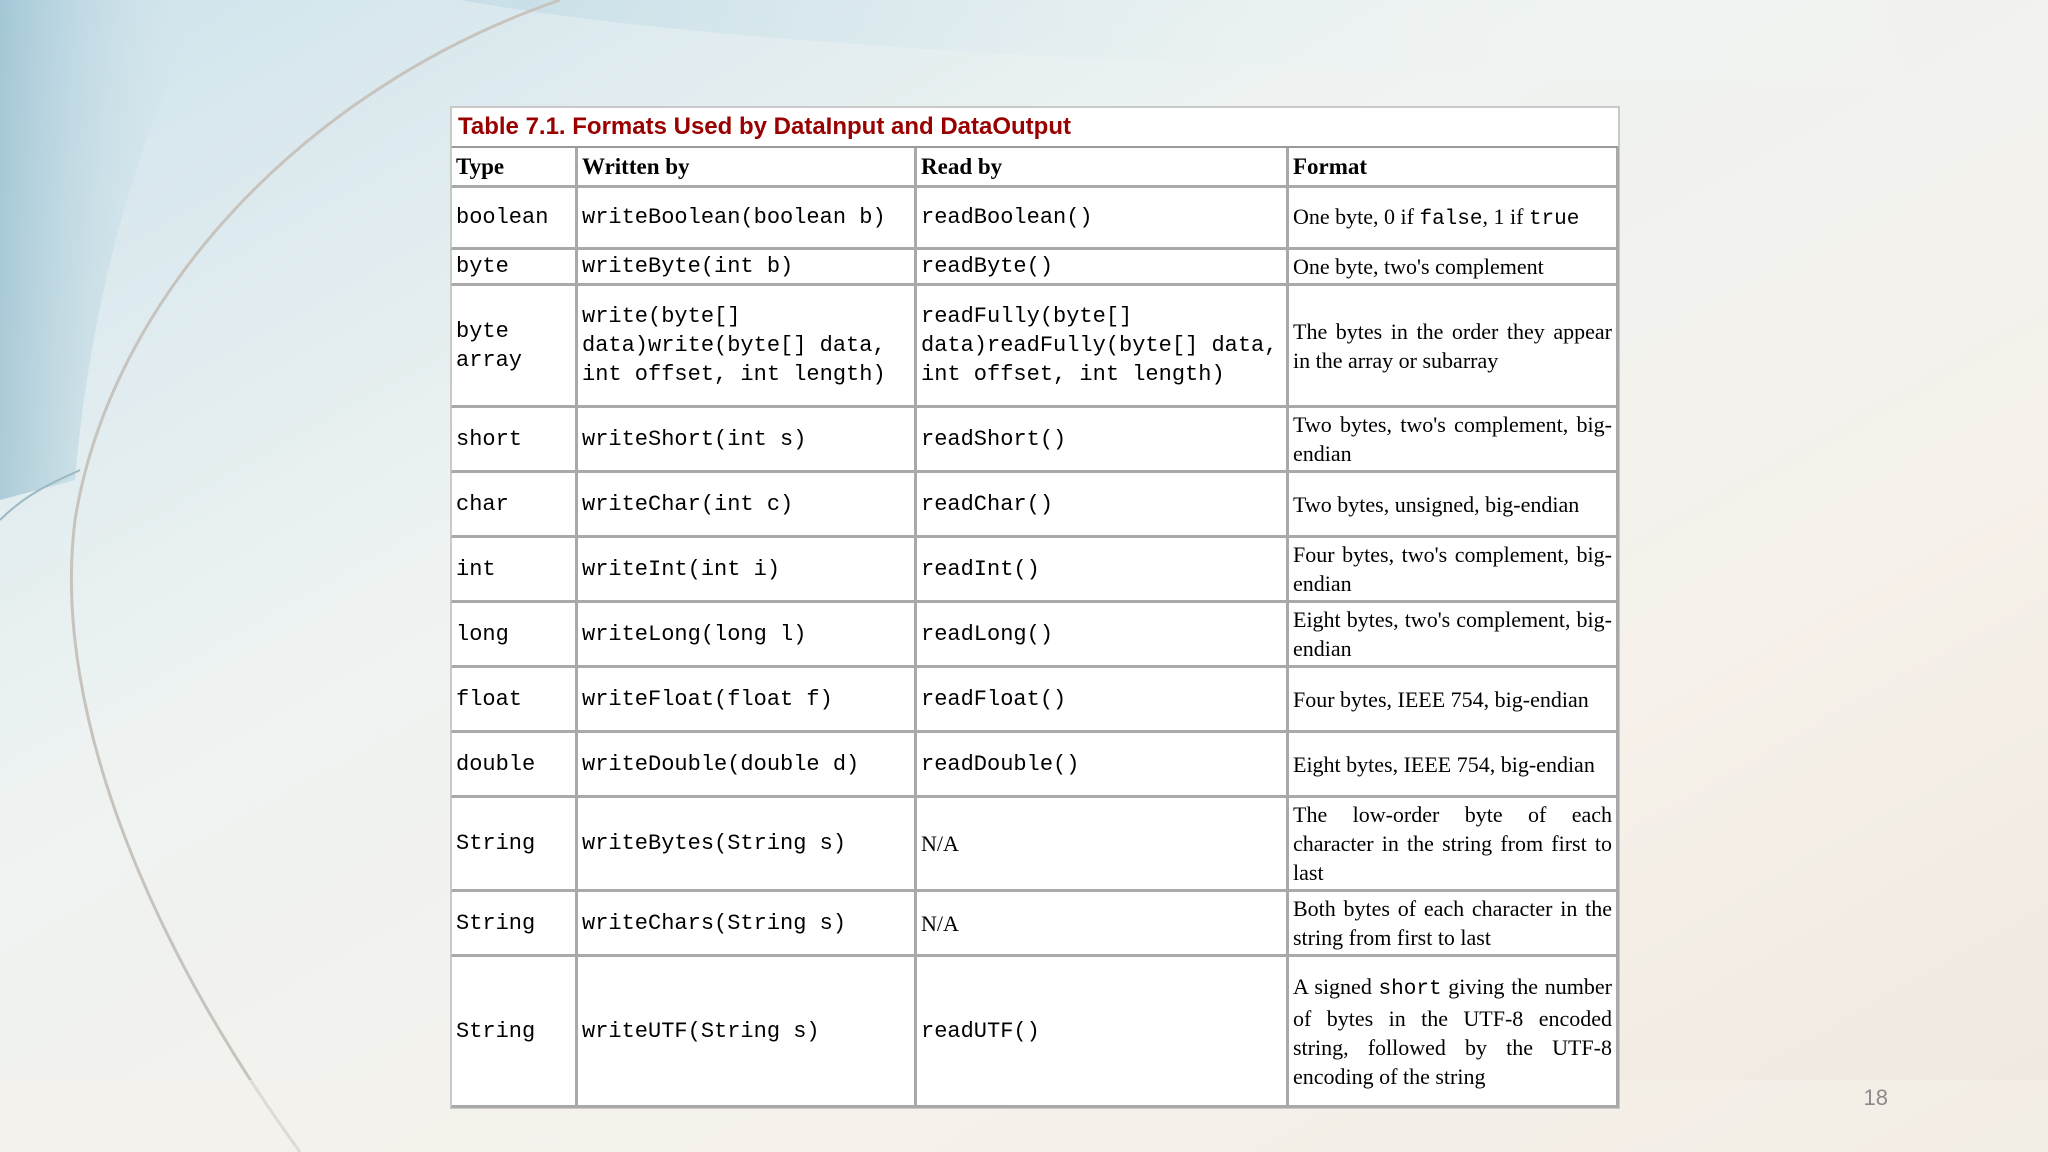  I want to click on cell-format: Four bytes, IEEE 754, big-endian, so click(1454, 700).